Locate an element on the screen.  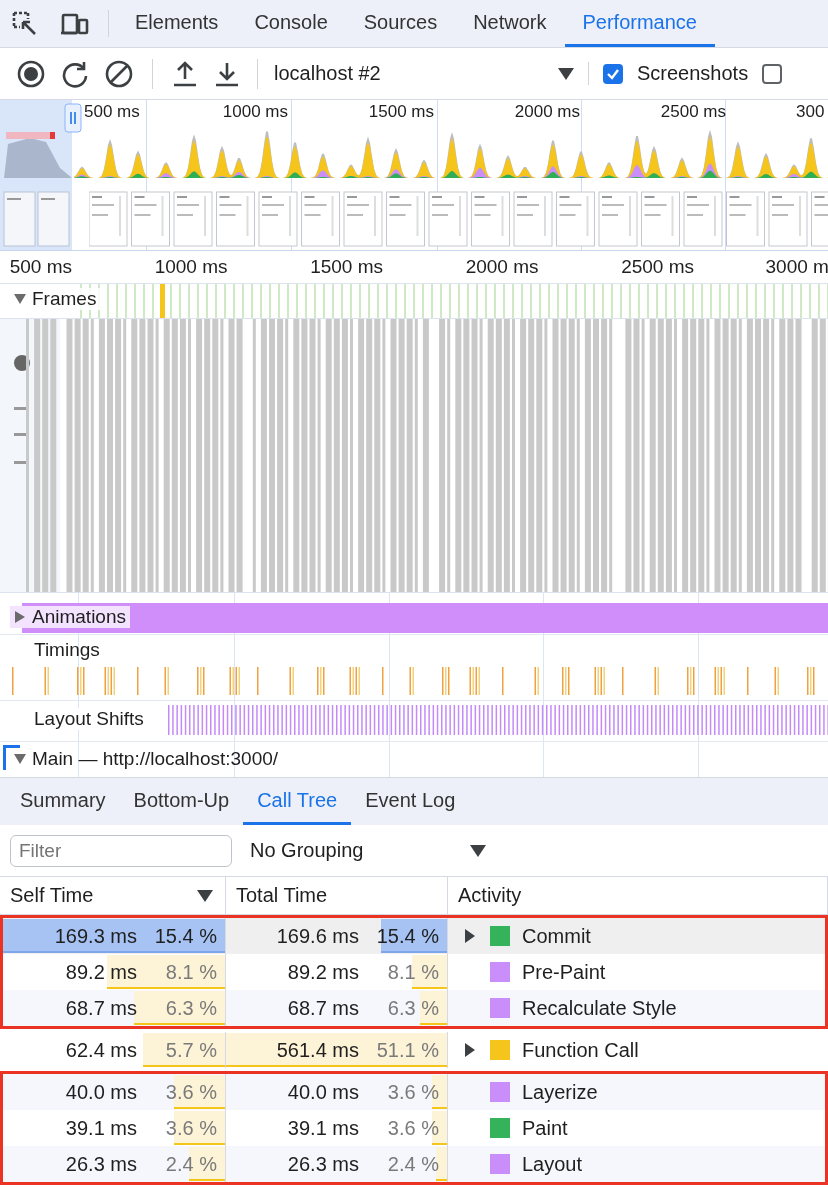
time-value: 561.4 ms is located at coordinates (317, 1050).